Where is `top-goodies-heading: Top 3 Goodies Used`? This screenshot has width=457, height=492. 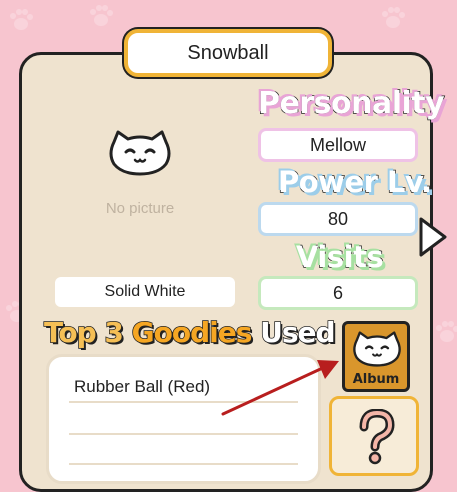
top-goodies-heading: Top 3 Goodies Used is located at coordinates (189, 332).